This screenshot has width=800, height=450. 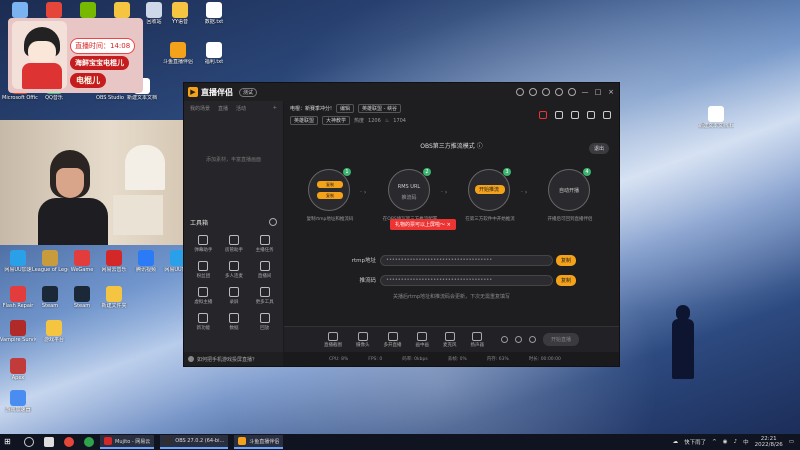 What do you see at coordinates (203, 322) in the screenshot?
I see `toolbox-item: 新功能` at bounding box center [203, 322].